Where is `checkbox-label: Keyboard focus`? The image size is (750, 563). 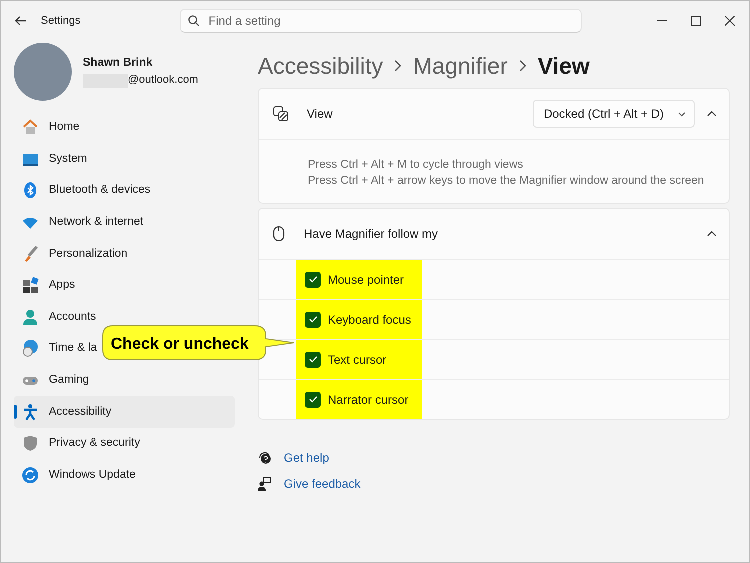 checkbox-label: Keyboard focus is located at coordinates (370, 320).